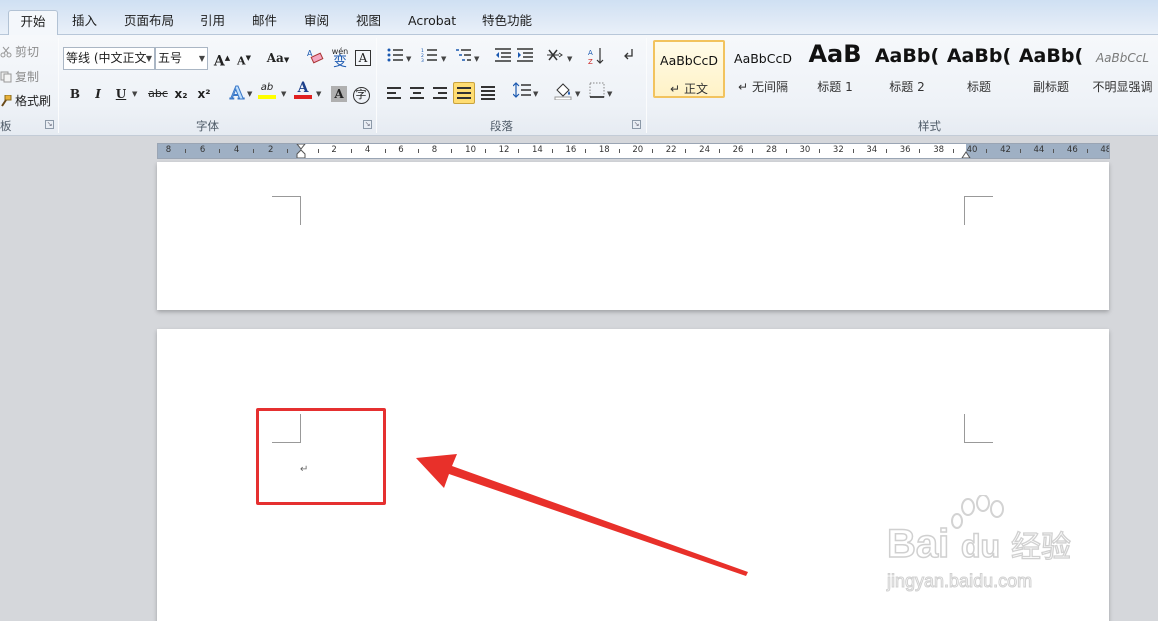 Image resolution: width=1158 pixels, height=621 pixels. I want to click on numbering-button: 123, so click(429, 58).